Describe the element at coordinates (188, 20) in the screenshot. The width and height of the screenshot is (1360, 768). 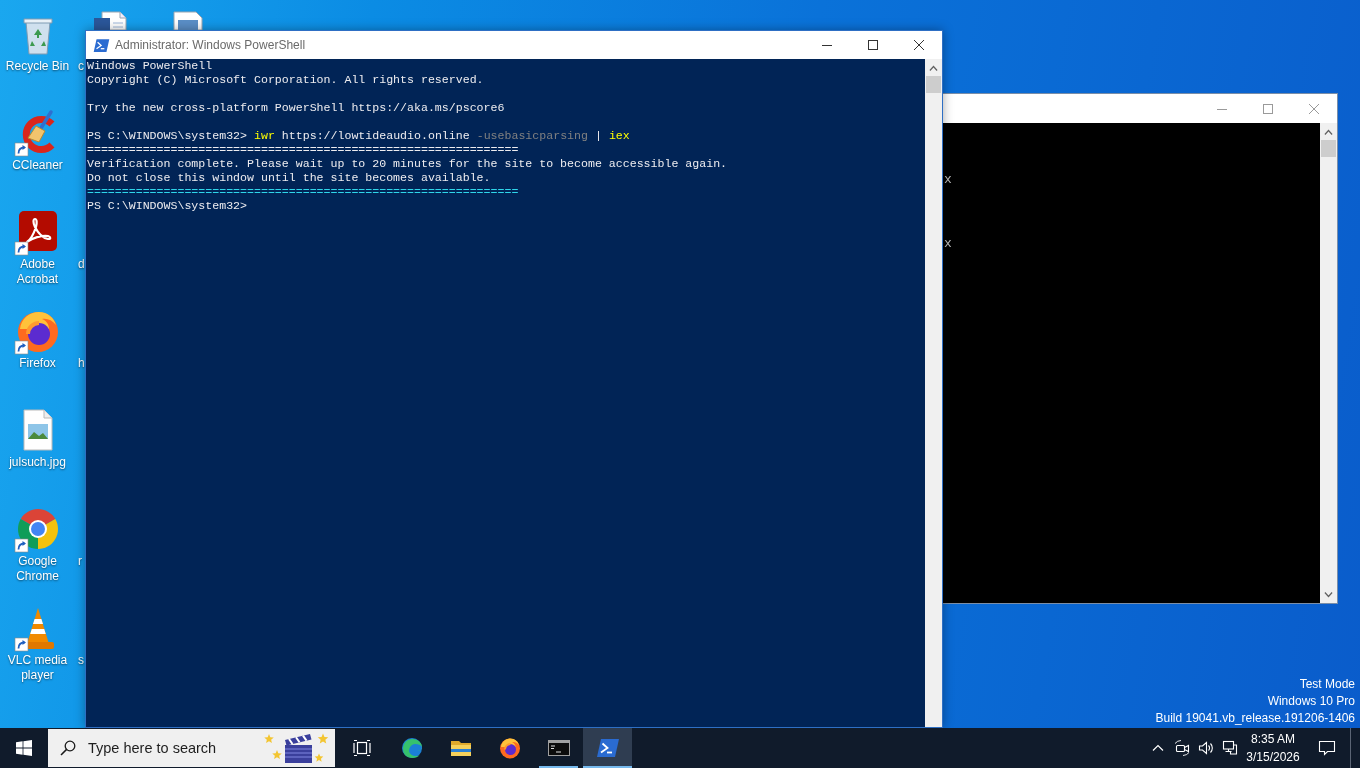
I see `image-file-icon` at that location.